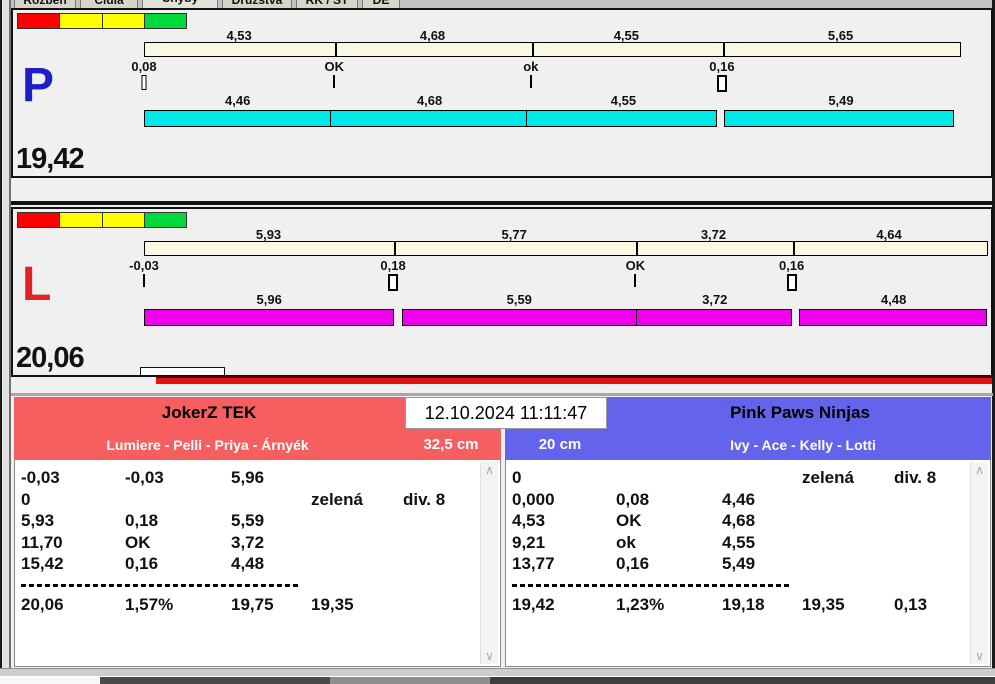  Describe the element at coordinates (894, 299) in the screenshot. I see `segment-time-label: 4,48` at that location.